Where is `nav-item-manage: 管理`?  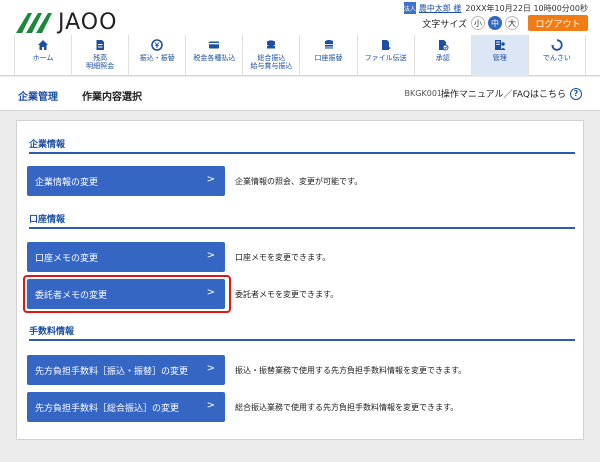
nav-item-manage: 管理 is located at coordinates (499, 55).